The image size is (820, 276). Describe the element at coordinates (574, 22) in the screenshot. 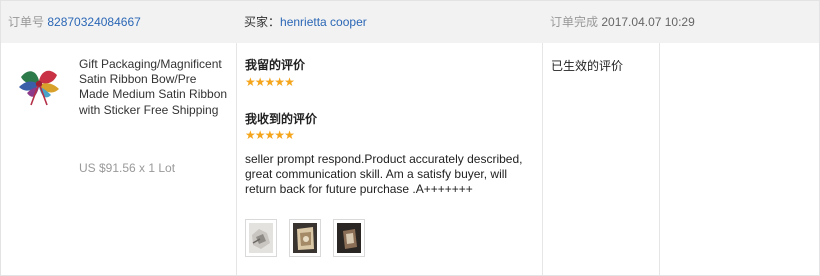

I see `order-finish-label: 订单完成` at that location.